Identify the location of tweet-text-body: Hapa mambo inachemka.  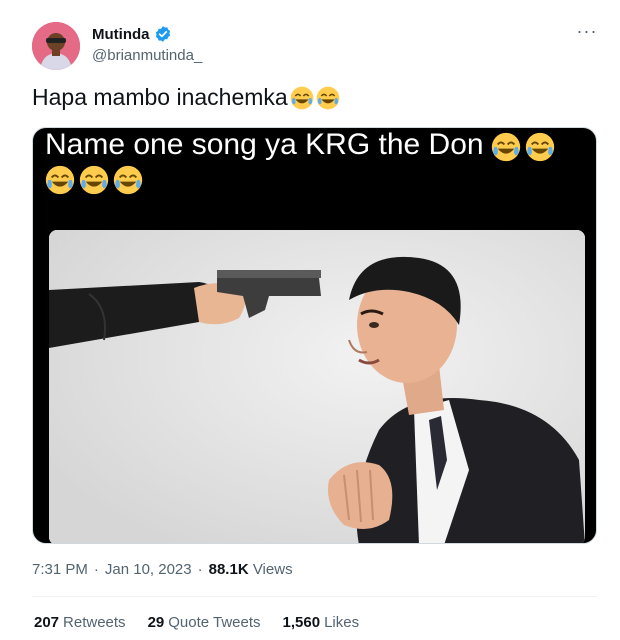
(160, 97).